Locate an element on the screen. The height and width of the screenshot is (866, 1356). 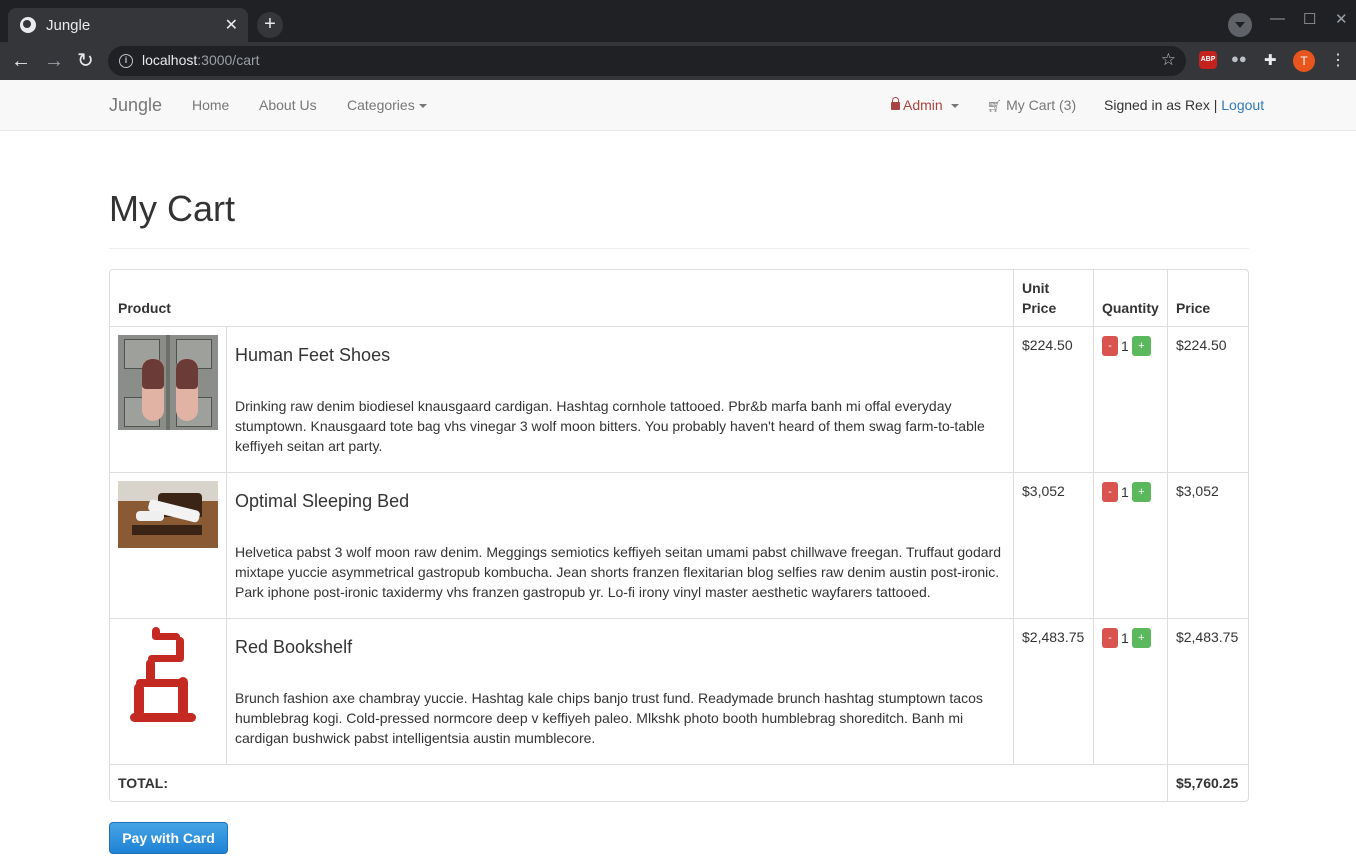
reload-icon: ↻ is located at coordinates (85, 61).